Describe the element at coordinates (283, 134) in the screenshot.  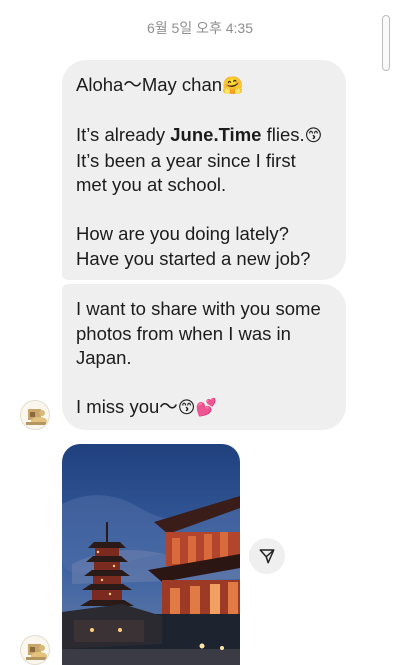
I see `message-line: flies.` at that location.